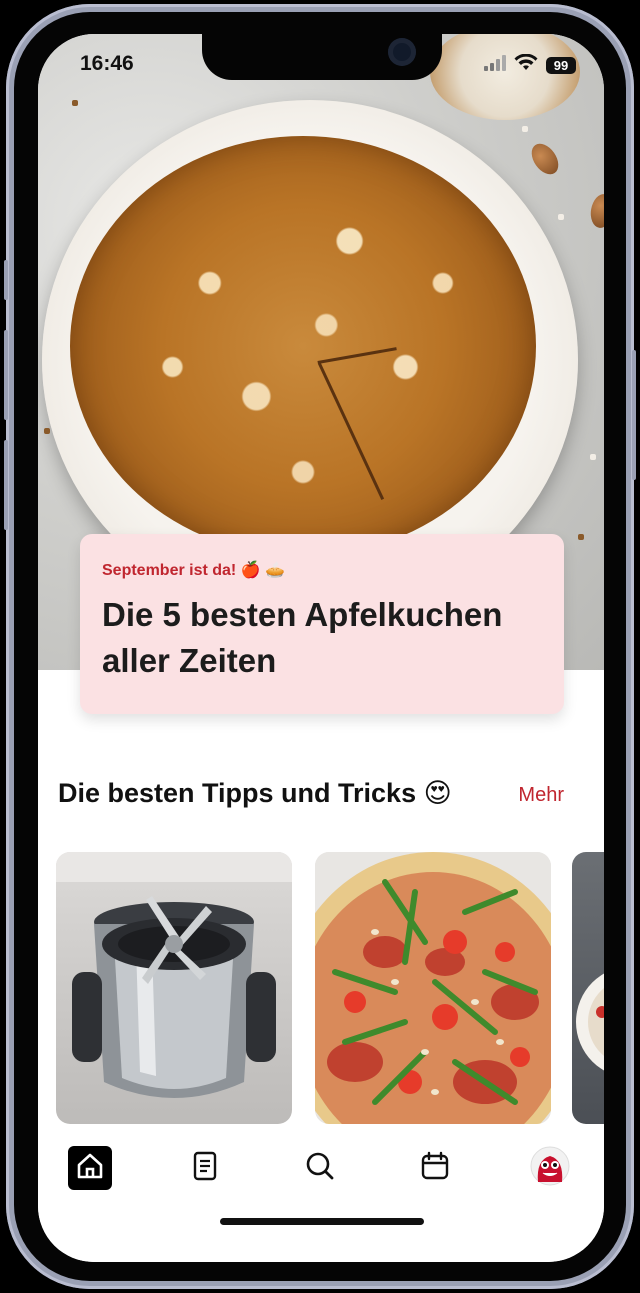  I want to click on tip-card-blender, so click(174, 988).